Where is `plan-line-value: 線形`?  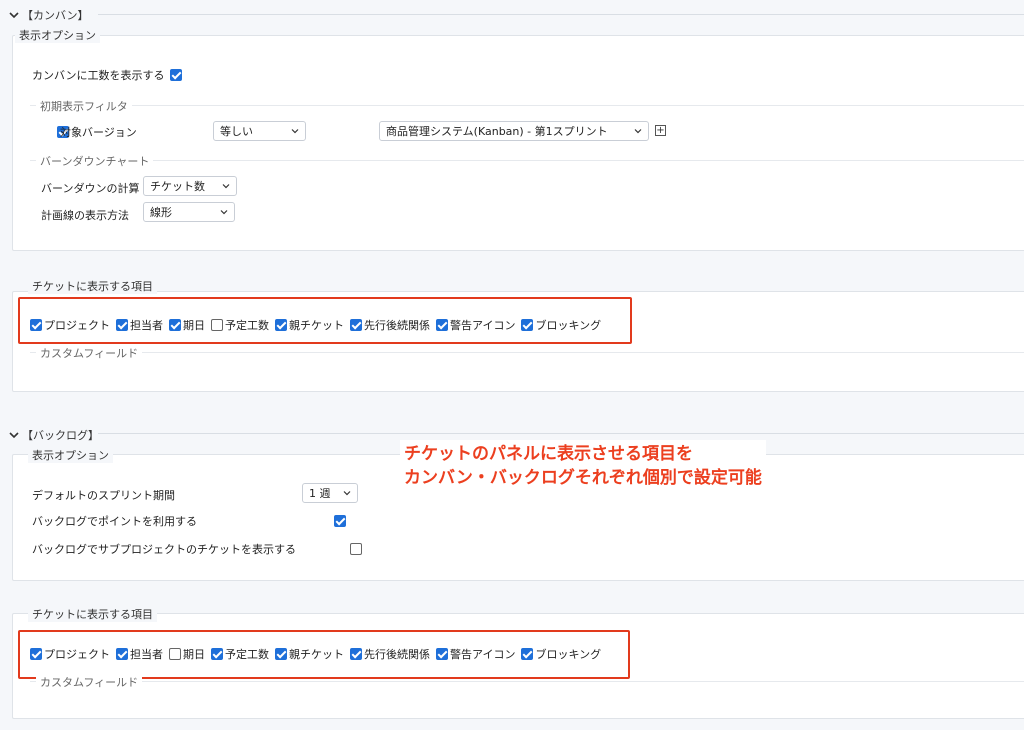
plan-line-value: 線形 is located at coordinates (161, 212).